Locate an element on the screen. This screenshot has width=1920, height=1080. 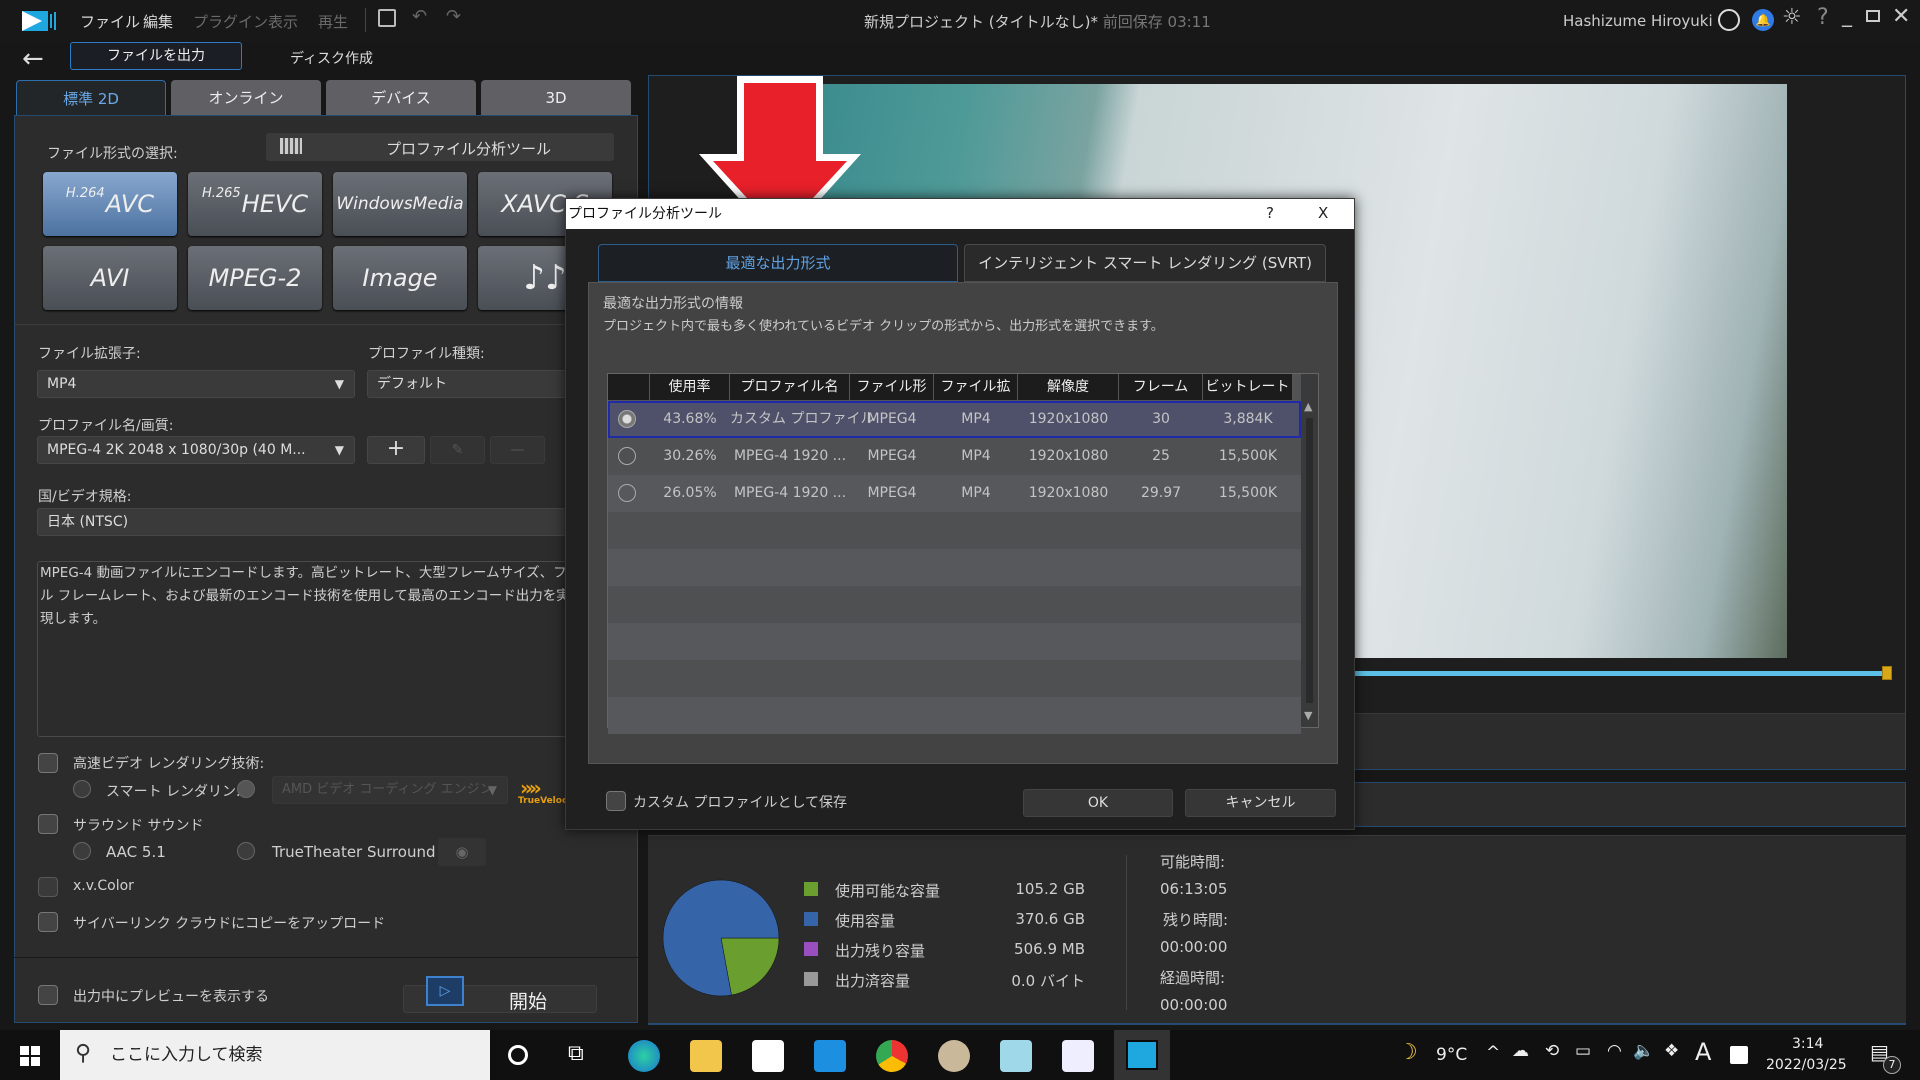
disc-create-button: ディスク作成 is located at coordinates (331, 58).